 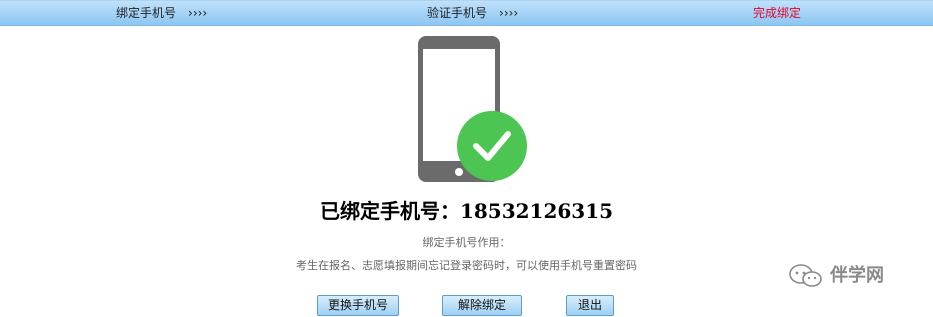 I want to click on change-phone-button: 更换手机号, so click(x=358, y=305).